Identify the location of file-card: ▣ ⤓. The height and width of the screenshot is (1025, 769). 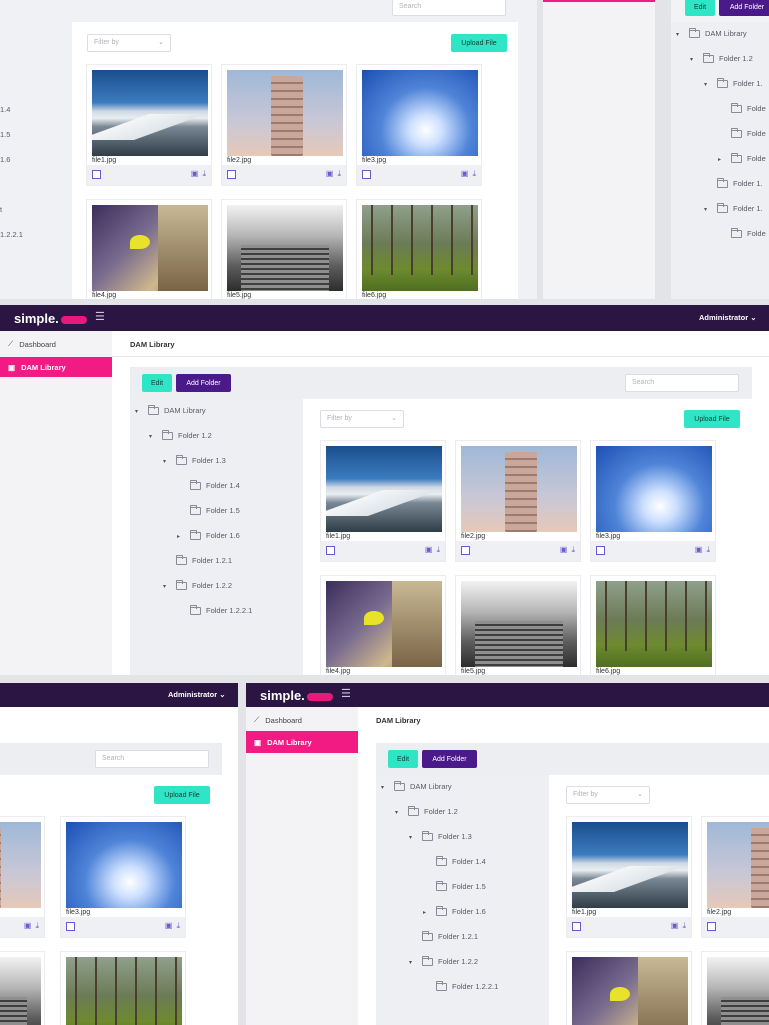
(22, 877).